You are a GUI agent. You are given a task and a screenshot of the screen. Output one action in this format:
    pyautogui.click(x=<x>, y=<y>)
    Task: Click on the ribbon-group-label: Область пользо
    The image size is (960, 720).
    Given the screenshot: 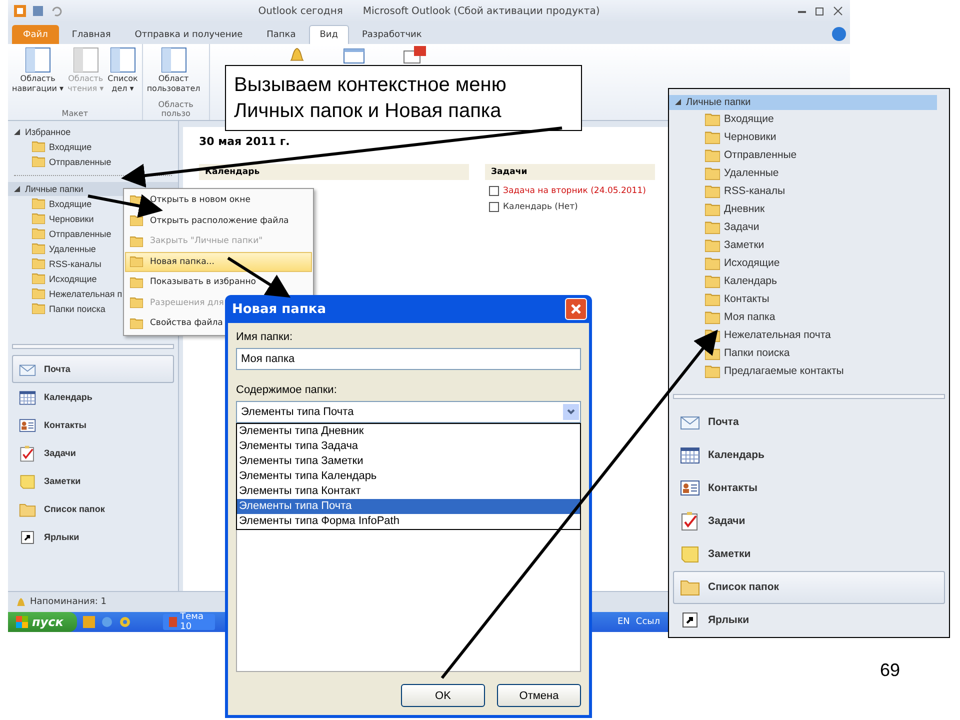 What is the action you would take?
    pyautogui.click(x=175, y=110)
    